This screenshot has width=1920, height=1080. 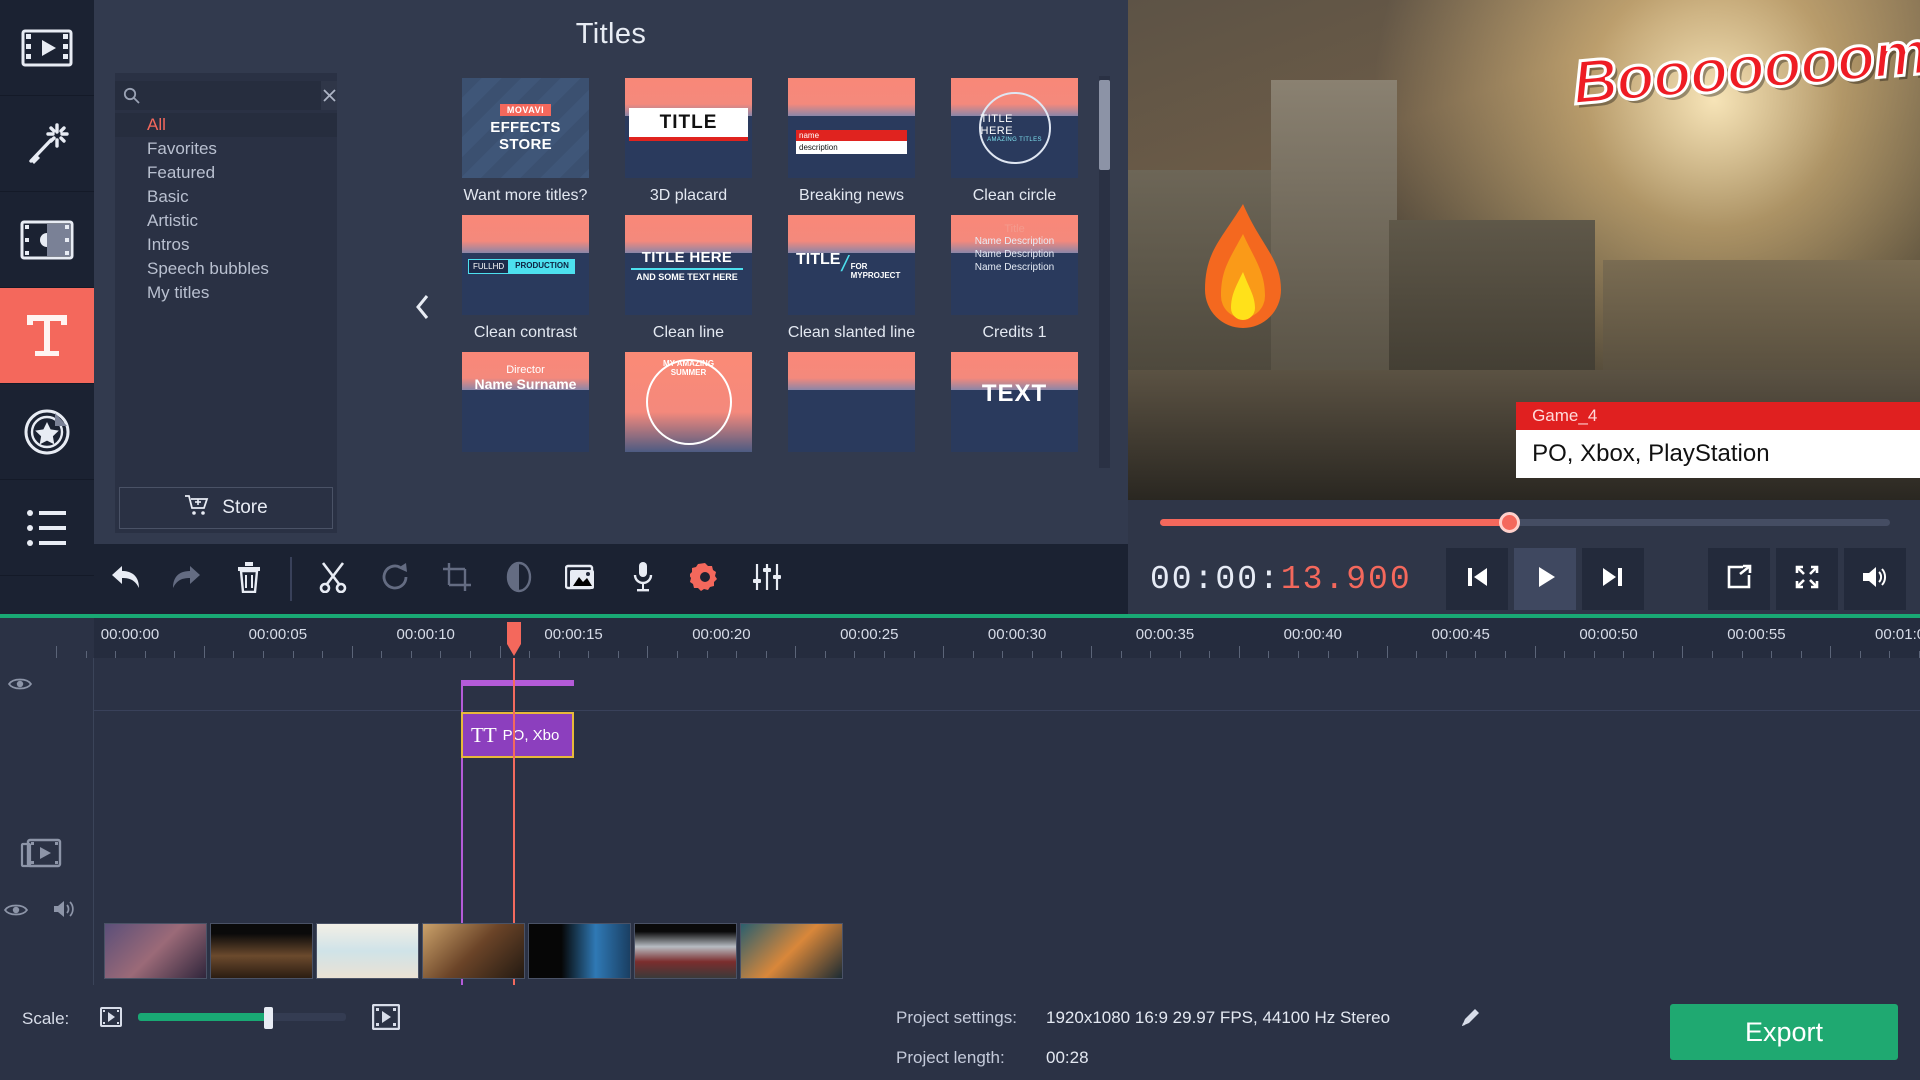 I want to click on search-clear-button, so click(x=329, y=95).